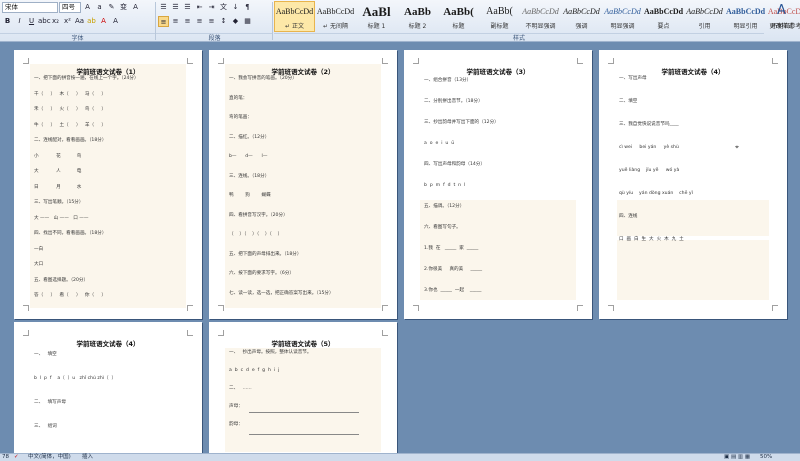 This screenshot has width=800, height=461. I want to click on style-intense-quote: AaBbCcDd 明显引用, so click(745, 16).